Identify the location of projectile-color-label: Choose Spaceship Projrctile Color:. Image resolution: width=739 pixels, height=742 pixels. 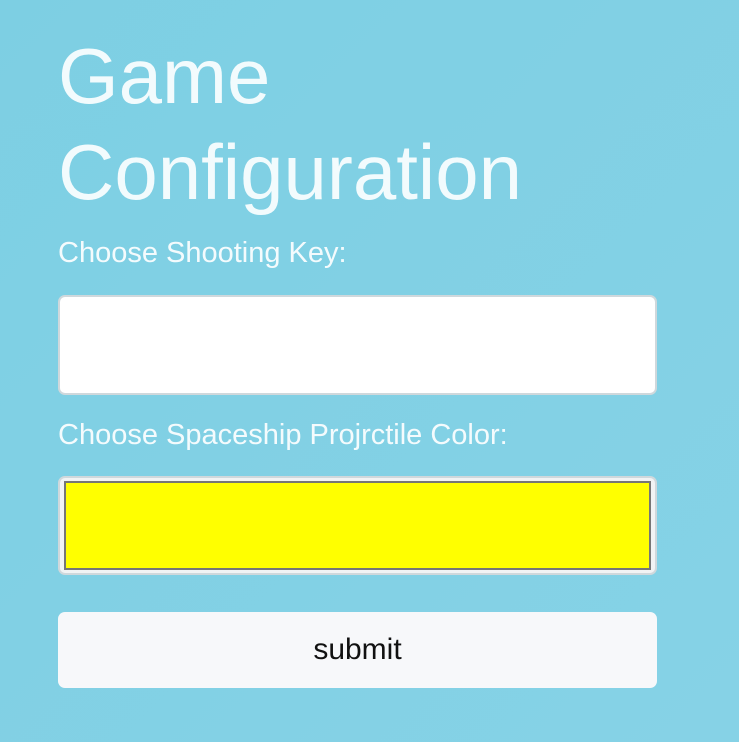
(283, 435).